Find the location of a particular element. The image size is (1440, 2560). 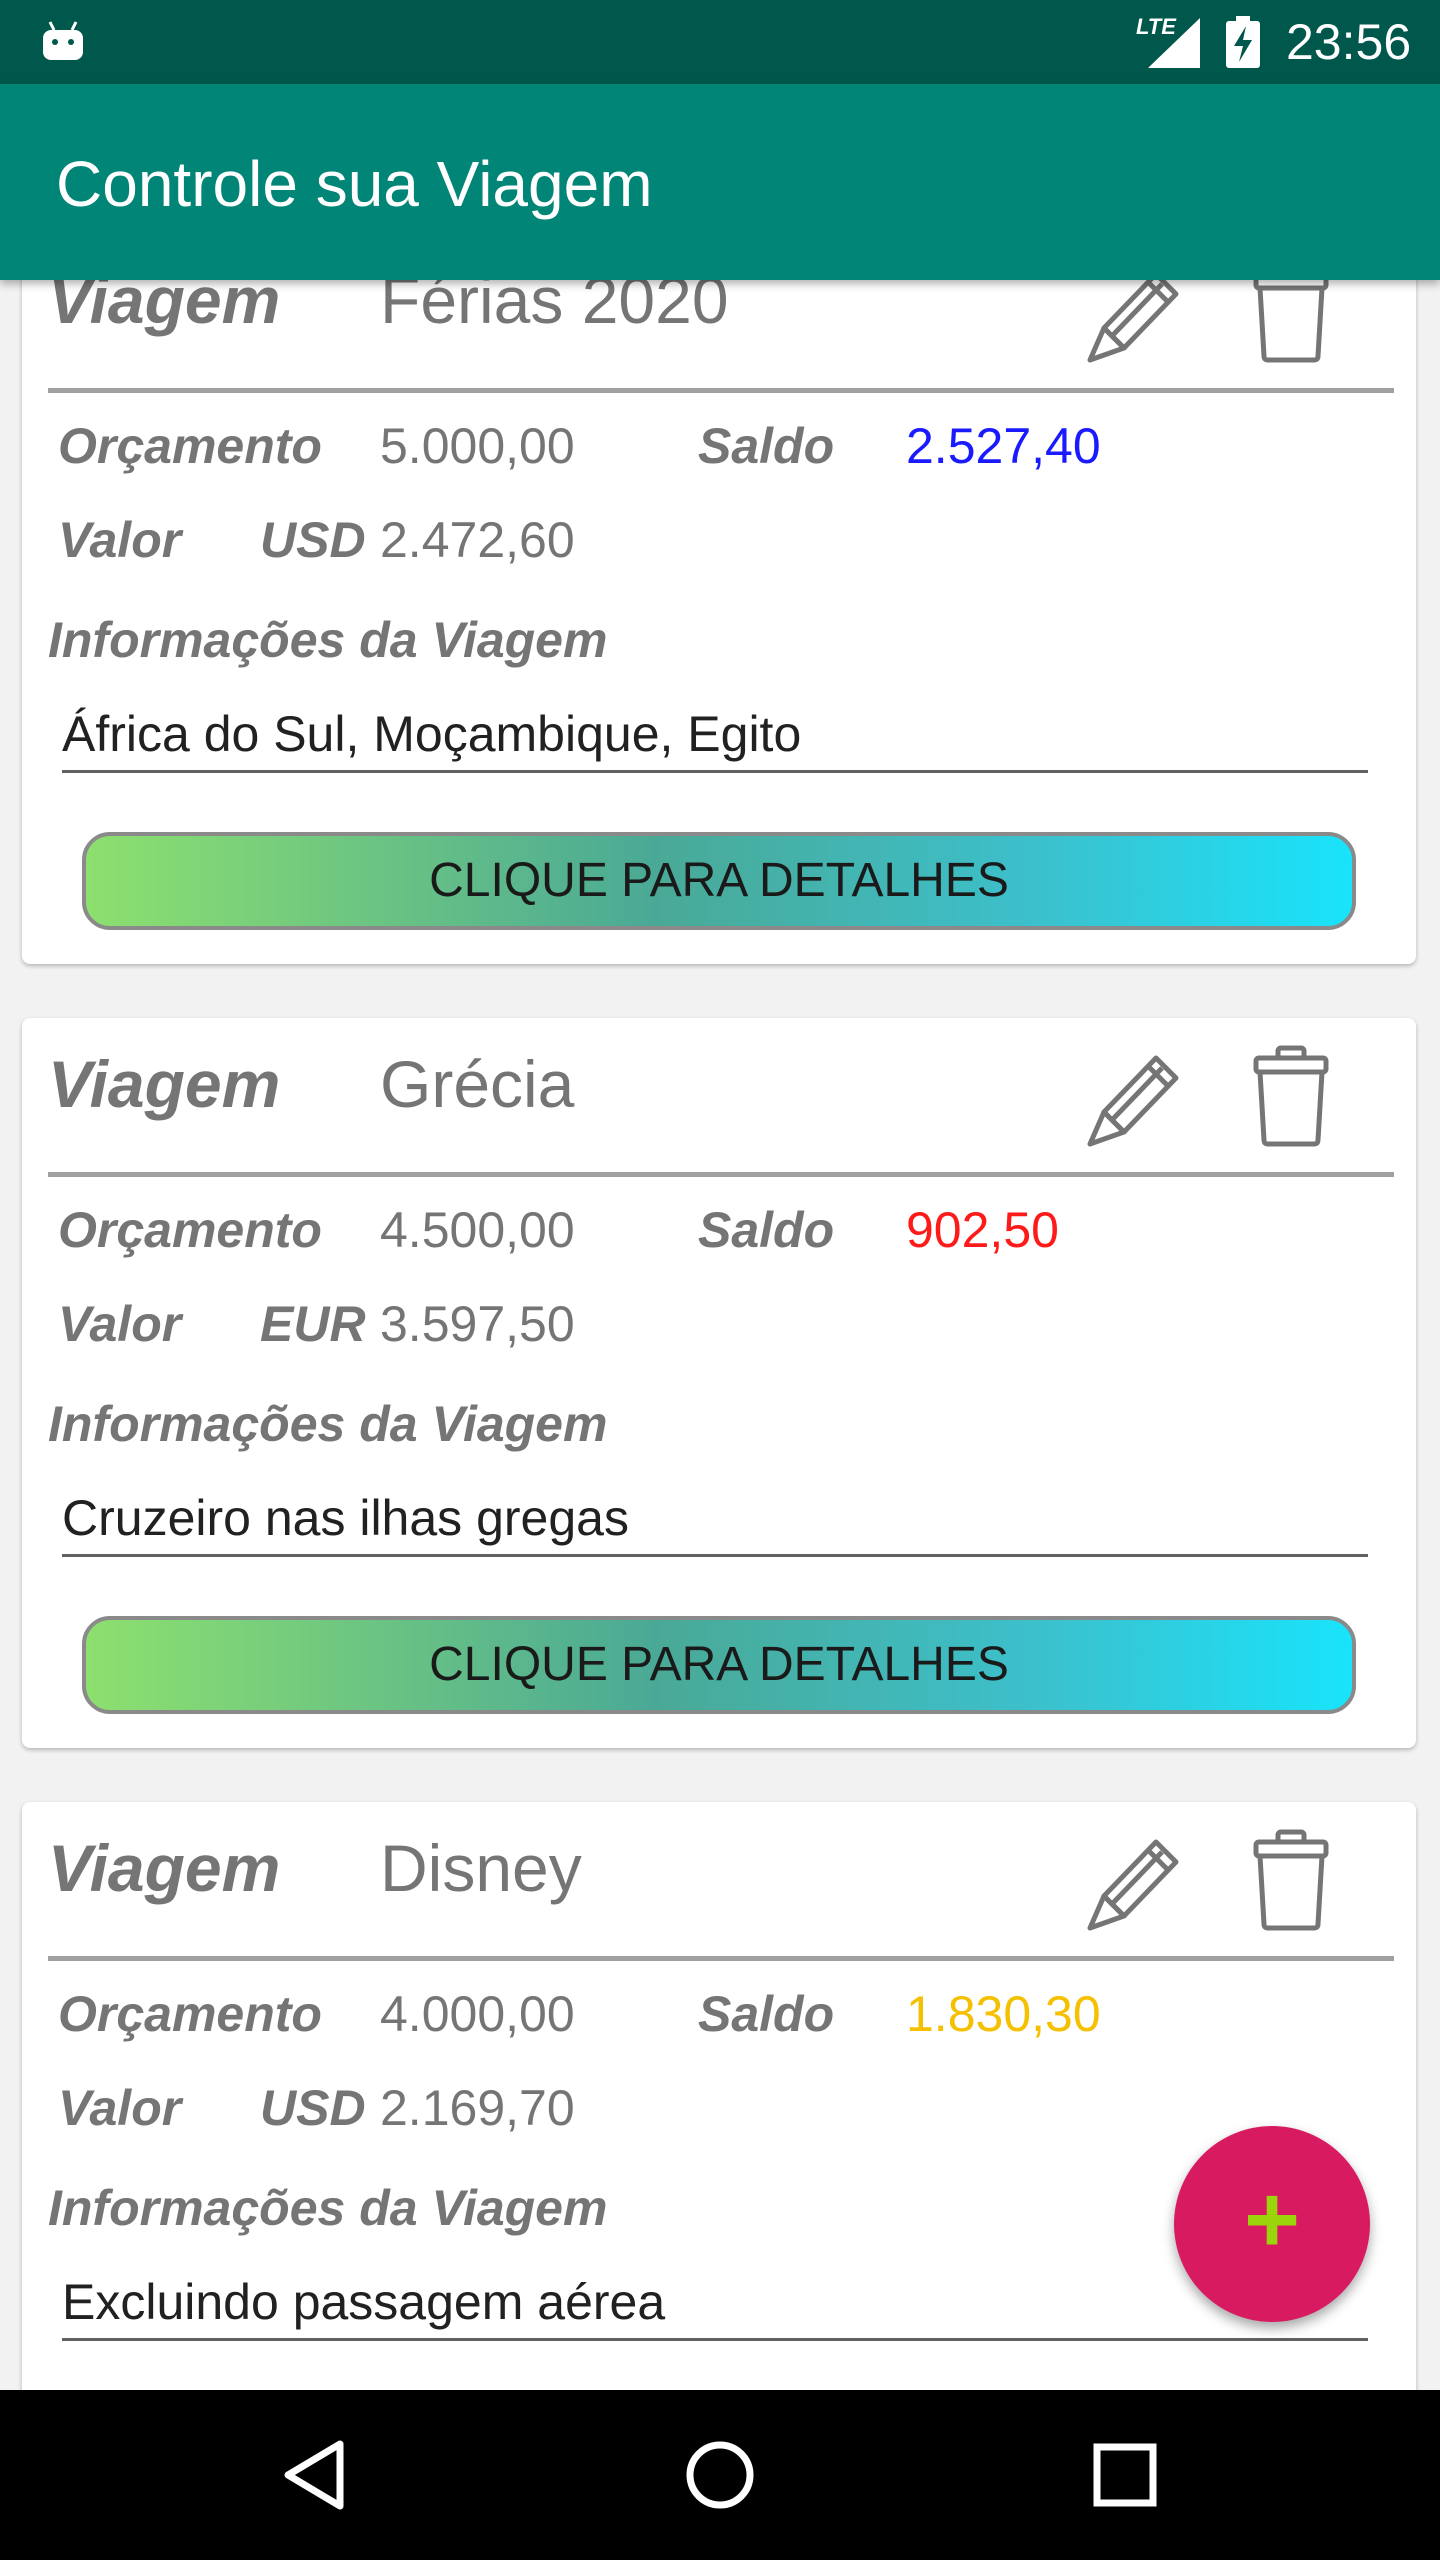

back-triangle-icon is located at coordinates (315, 2475).